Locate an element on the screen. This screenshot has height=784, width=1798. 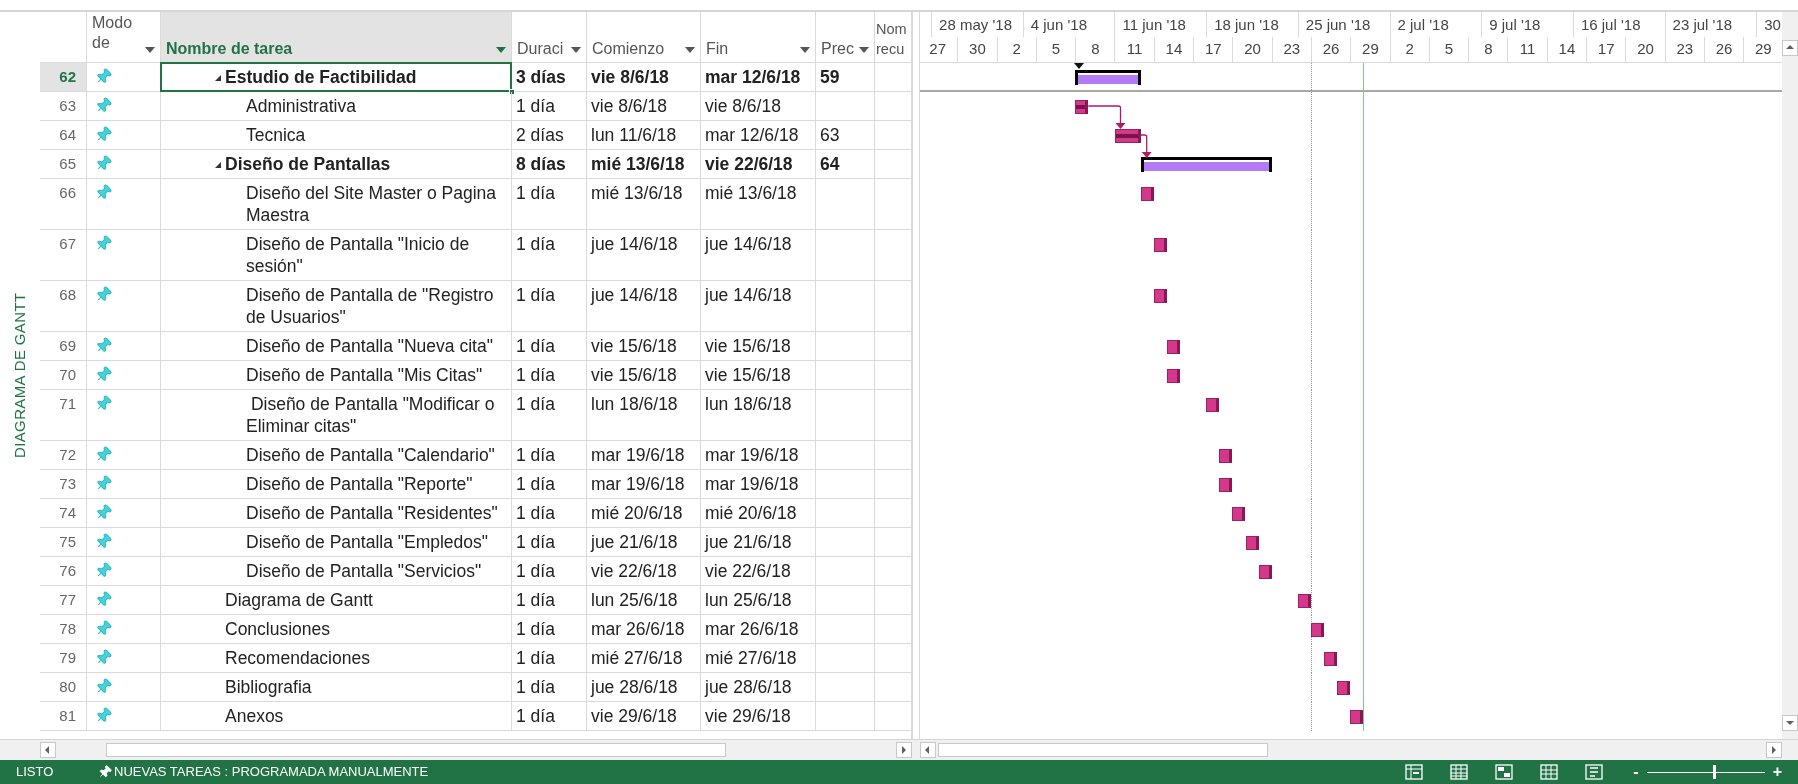
zoom-slider is located at coordinates (1705, 772).